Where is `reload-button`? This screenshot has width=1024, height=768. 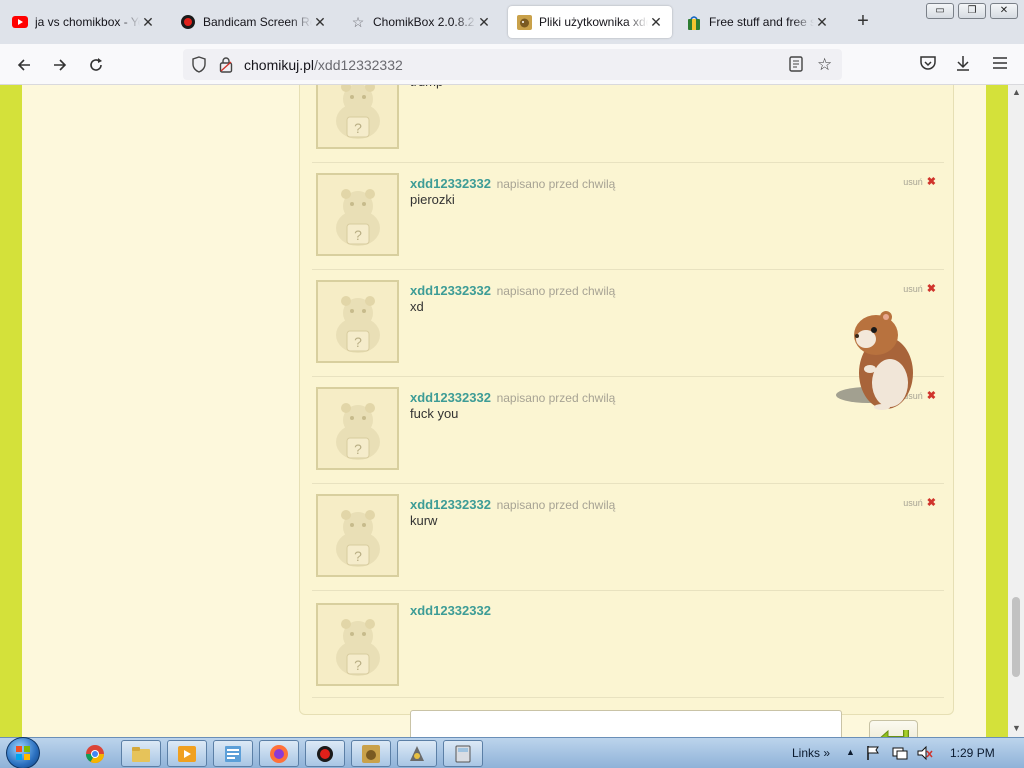 reload-button is located at coordinates (96, 65).